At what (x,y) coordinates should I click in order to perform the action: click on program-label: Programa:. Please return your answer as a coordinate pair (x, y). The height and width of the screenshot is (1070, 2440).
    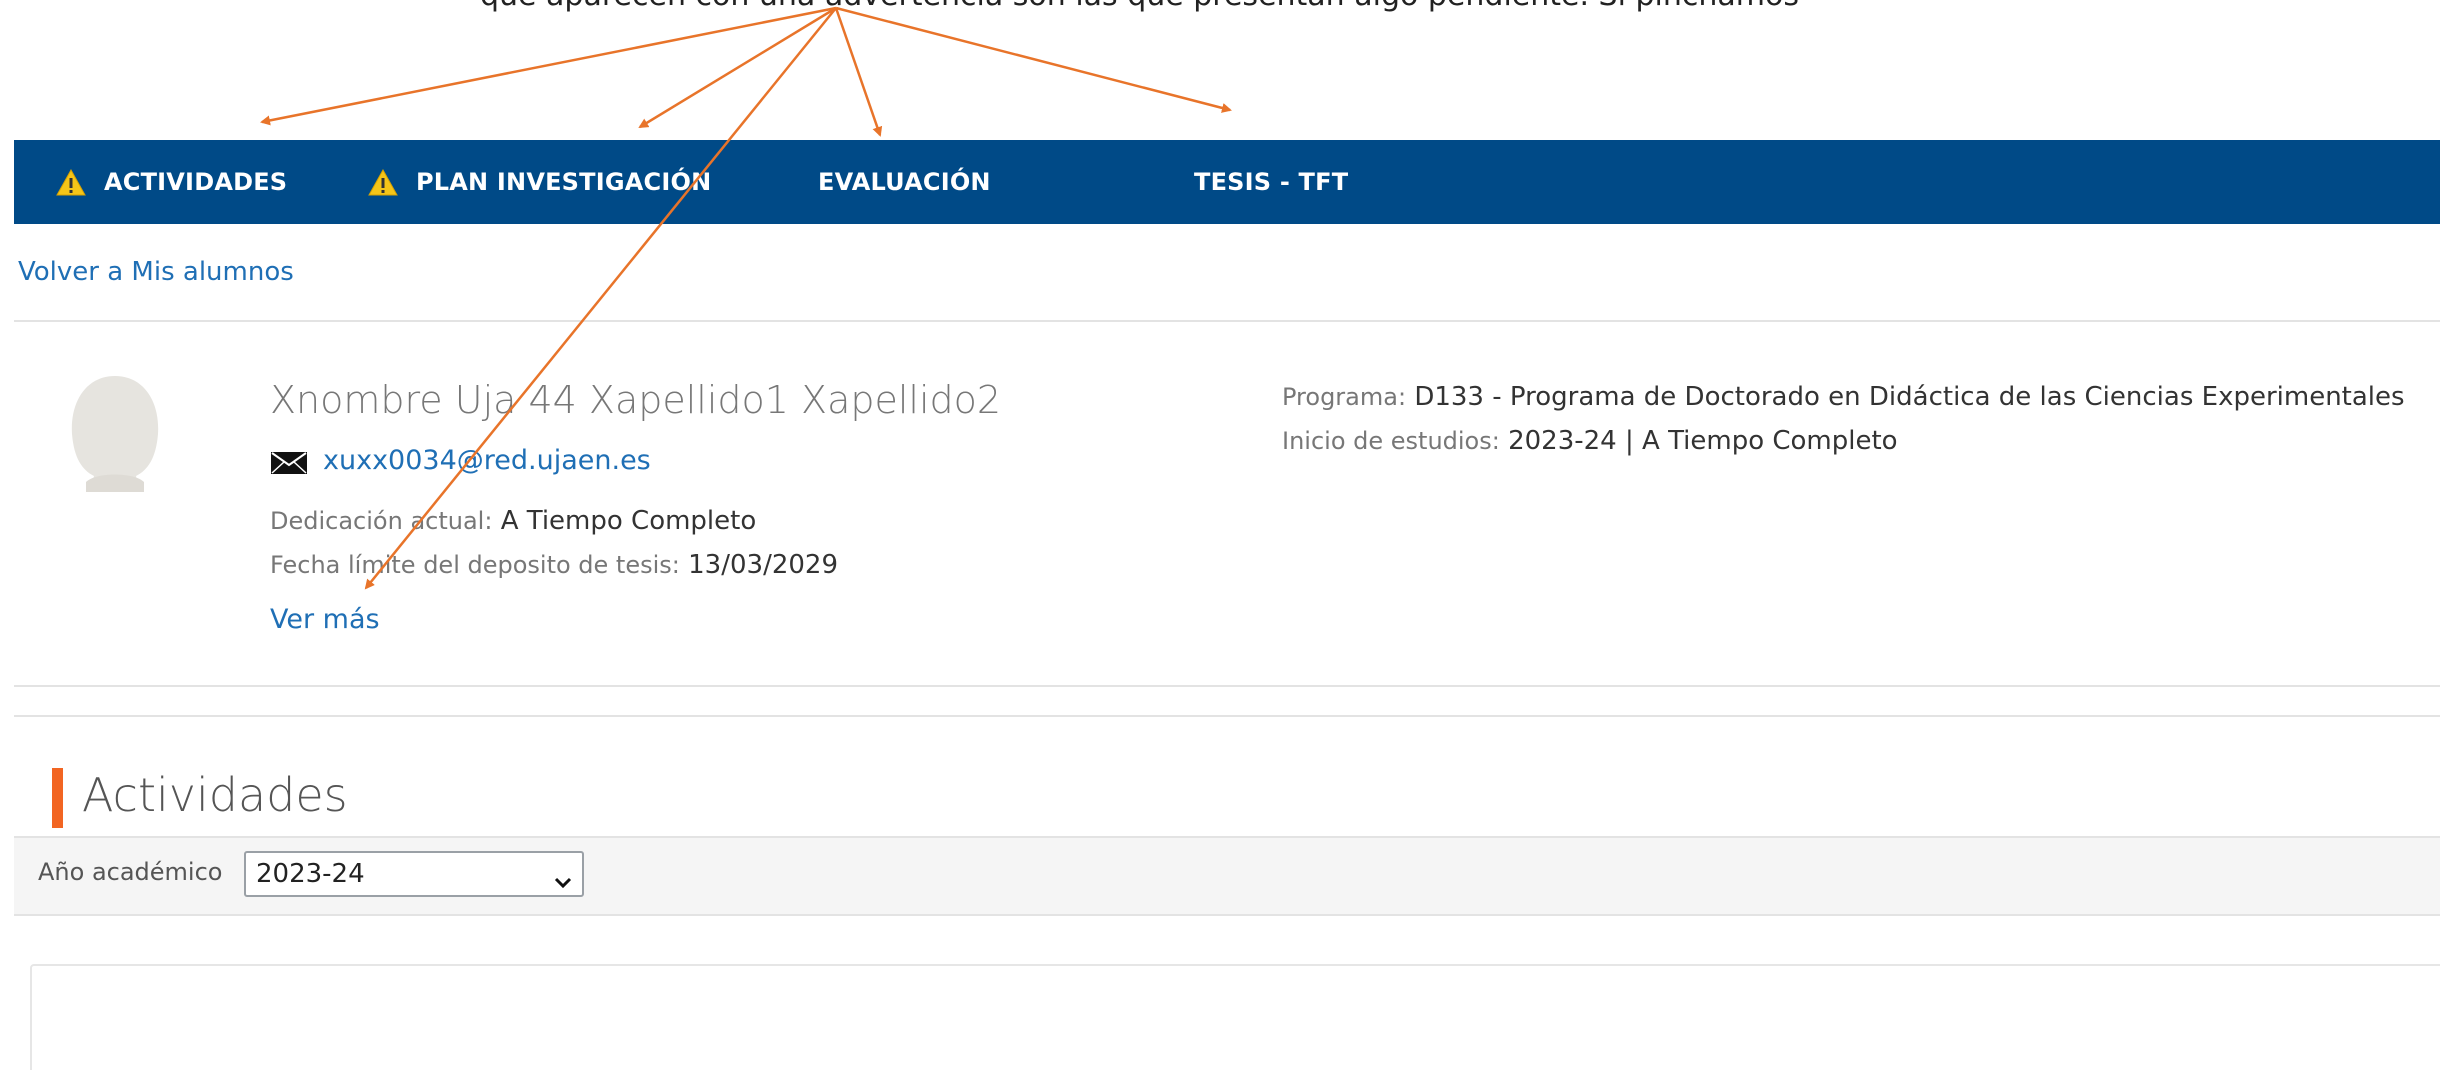
    Looking at the image, I should click on (1344, 397).